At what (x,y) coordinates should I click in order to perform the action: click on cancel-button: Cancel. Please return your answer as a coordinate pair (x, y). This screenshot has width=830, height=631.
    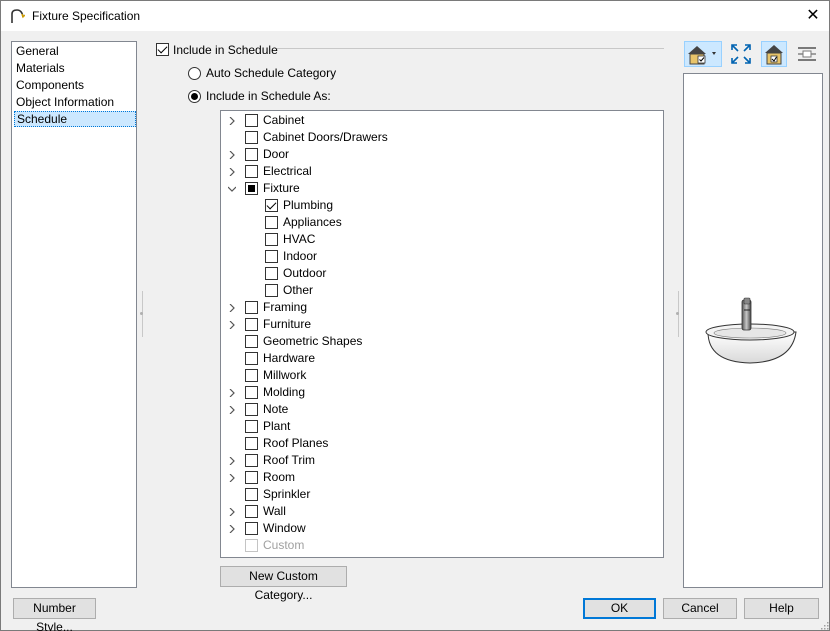
    Looking at the image, I should click on (700, 608).